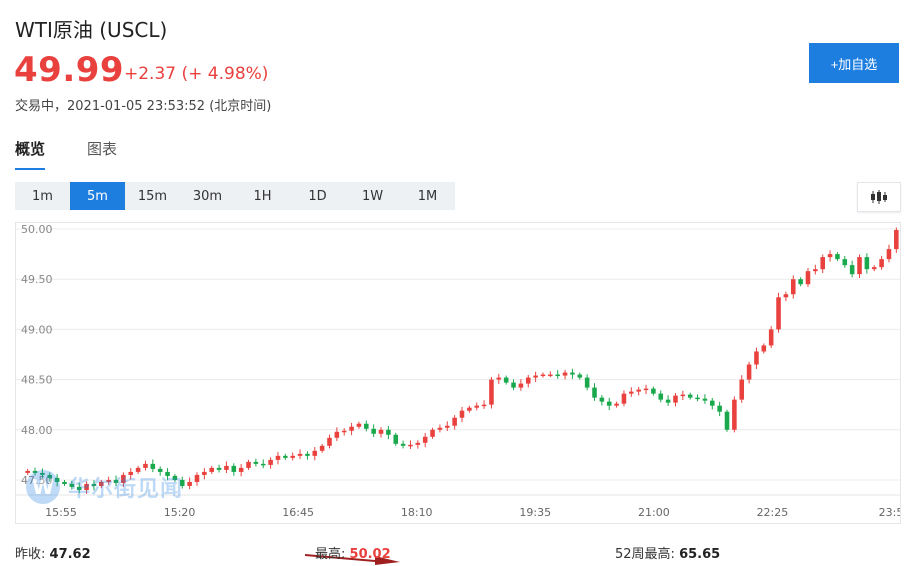 Image resolution: width=907 pixels, height=566 pixels. Describe the element at coordinates (317, 196) in the screenshot. I see `interval-1d: 1D` at that location.